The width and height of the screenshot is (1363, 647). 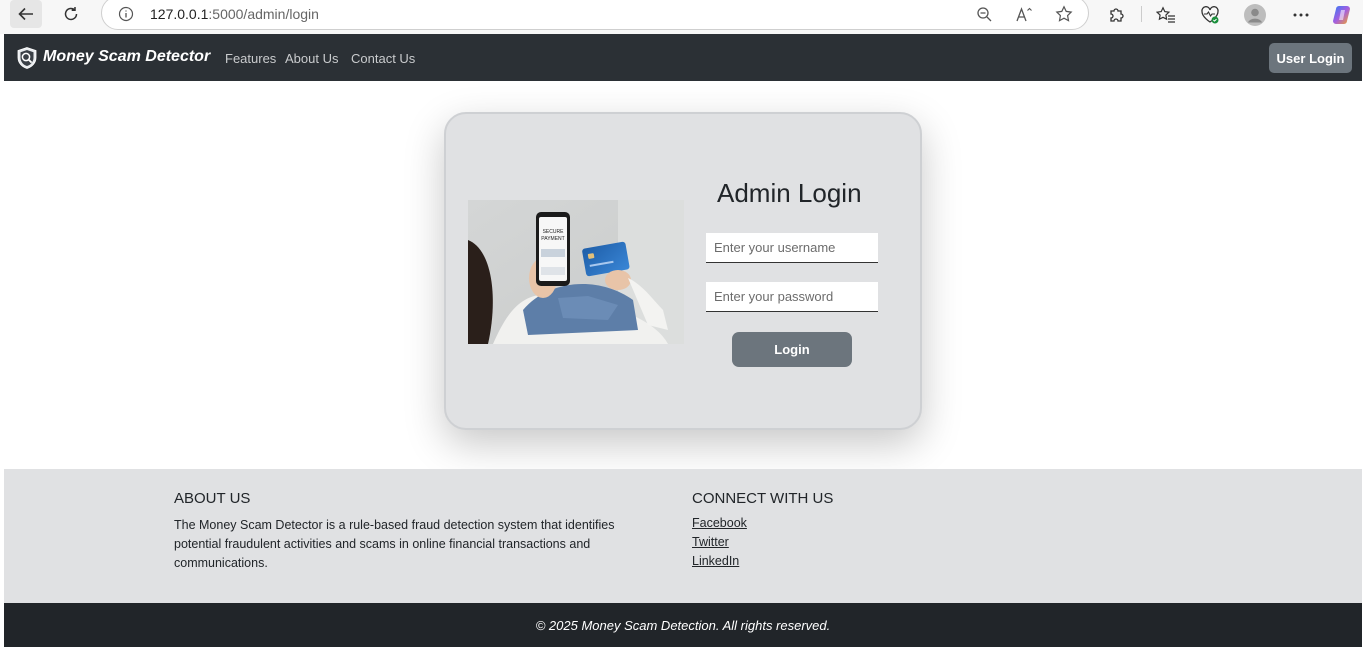 I want to click on browser-essentials-button, so click(x=1210, y=15).